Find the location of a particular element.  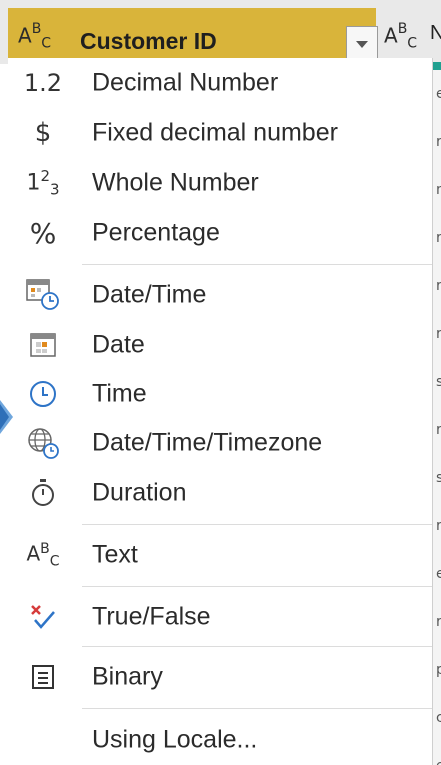

grid-cell-fragment: n is located at coordinates (438, 190).